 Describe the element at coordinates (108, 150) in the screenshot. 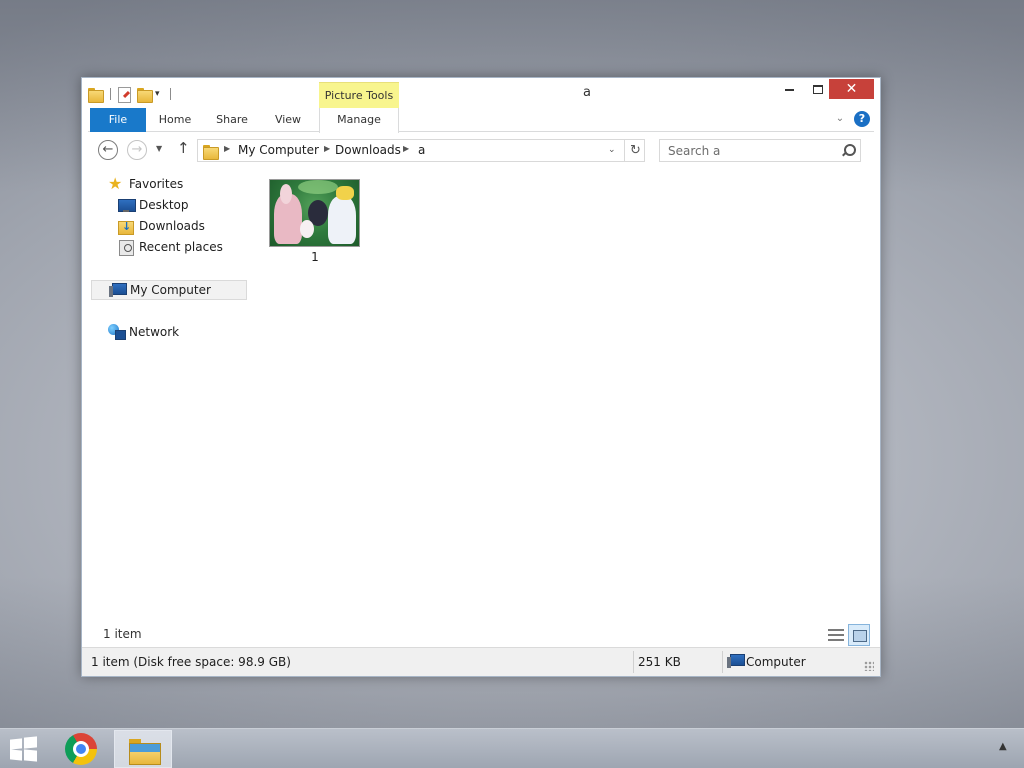

I see `back-button: ←` at that location.